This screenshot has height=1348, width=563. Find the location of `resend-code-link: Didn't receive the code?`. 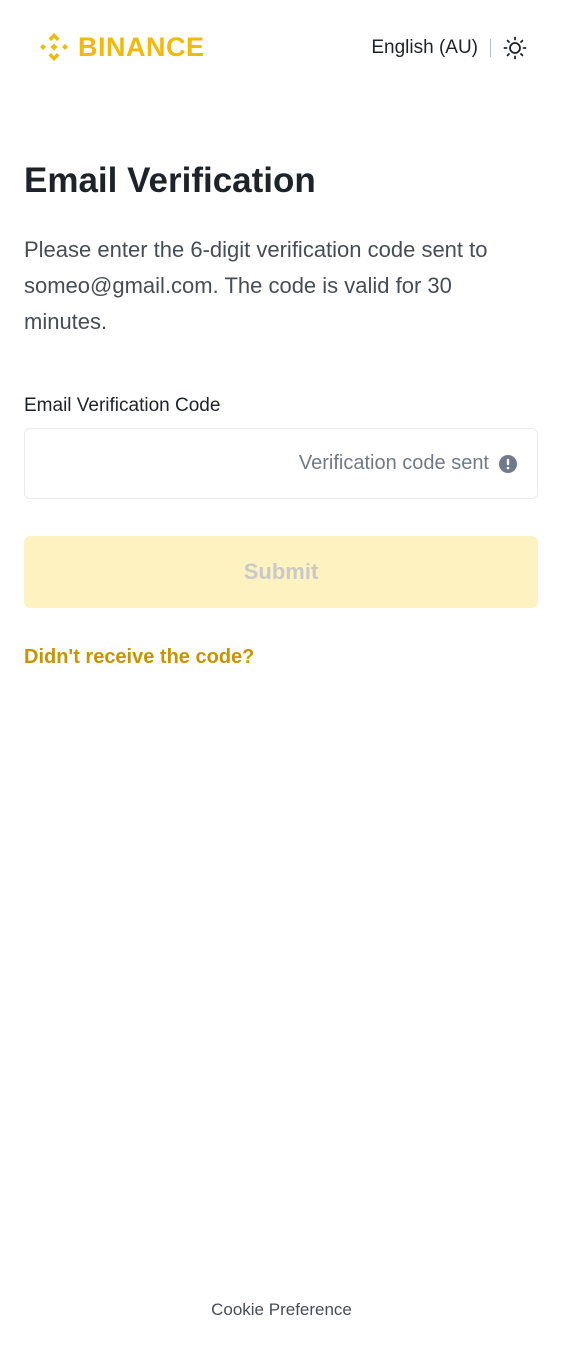

resend-code-link: Didn't receive the code? is located at coordinates (139, 657).